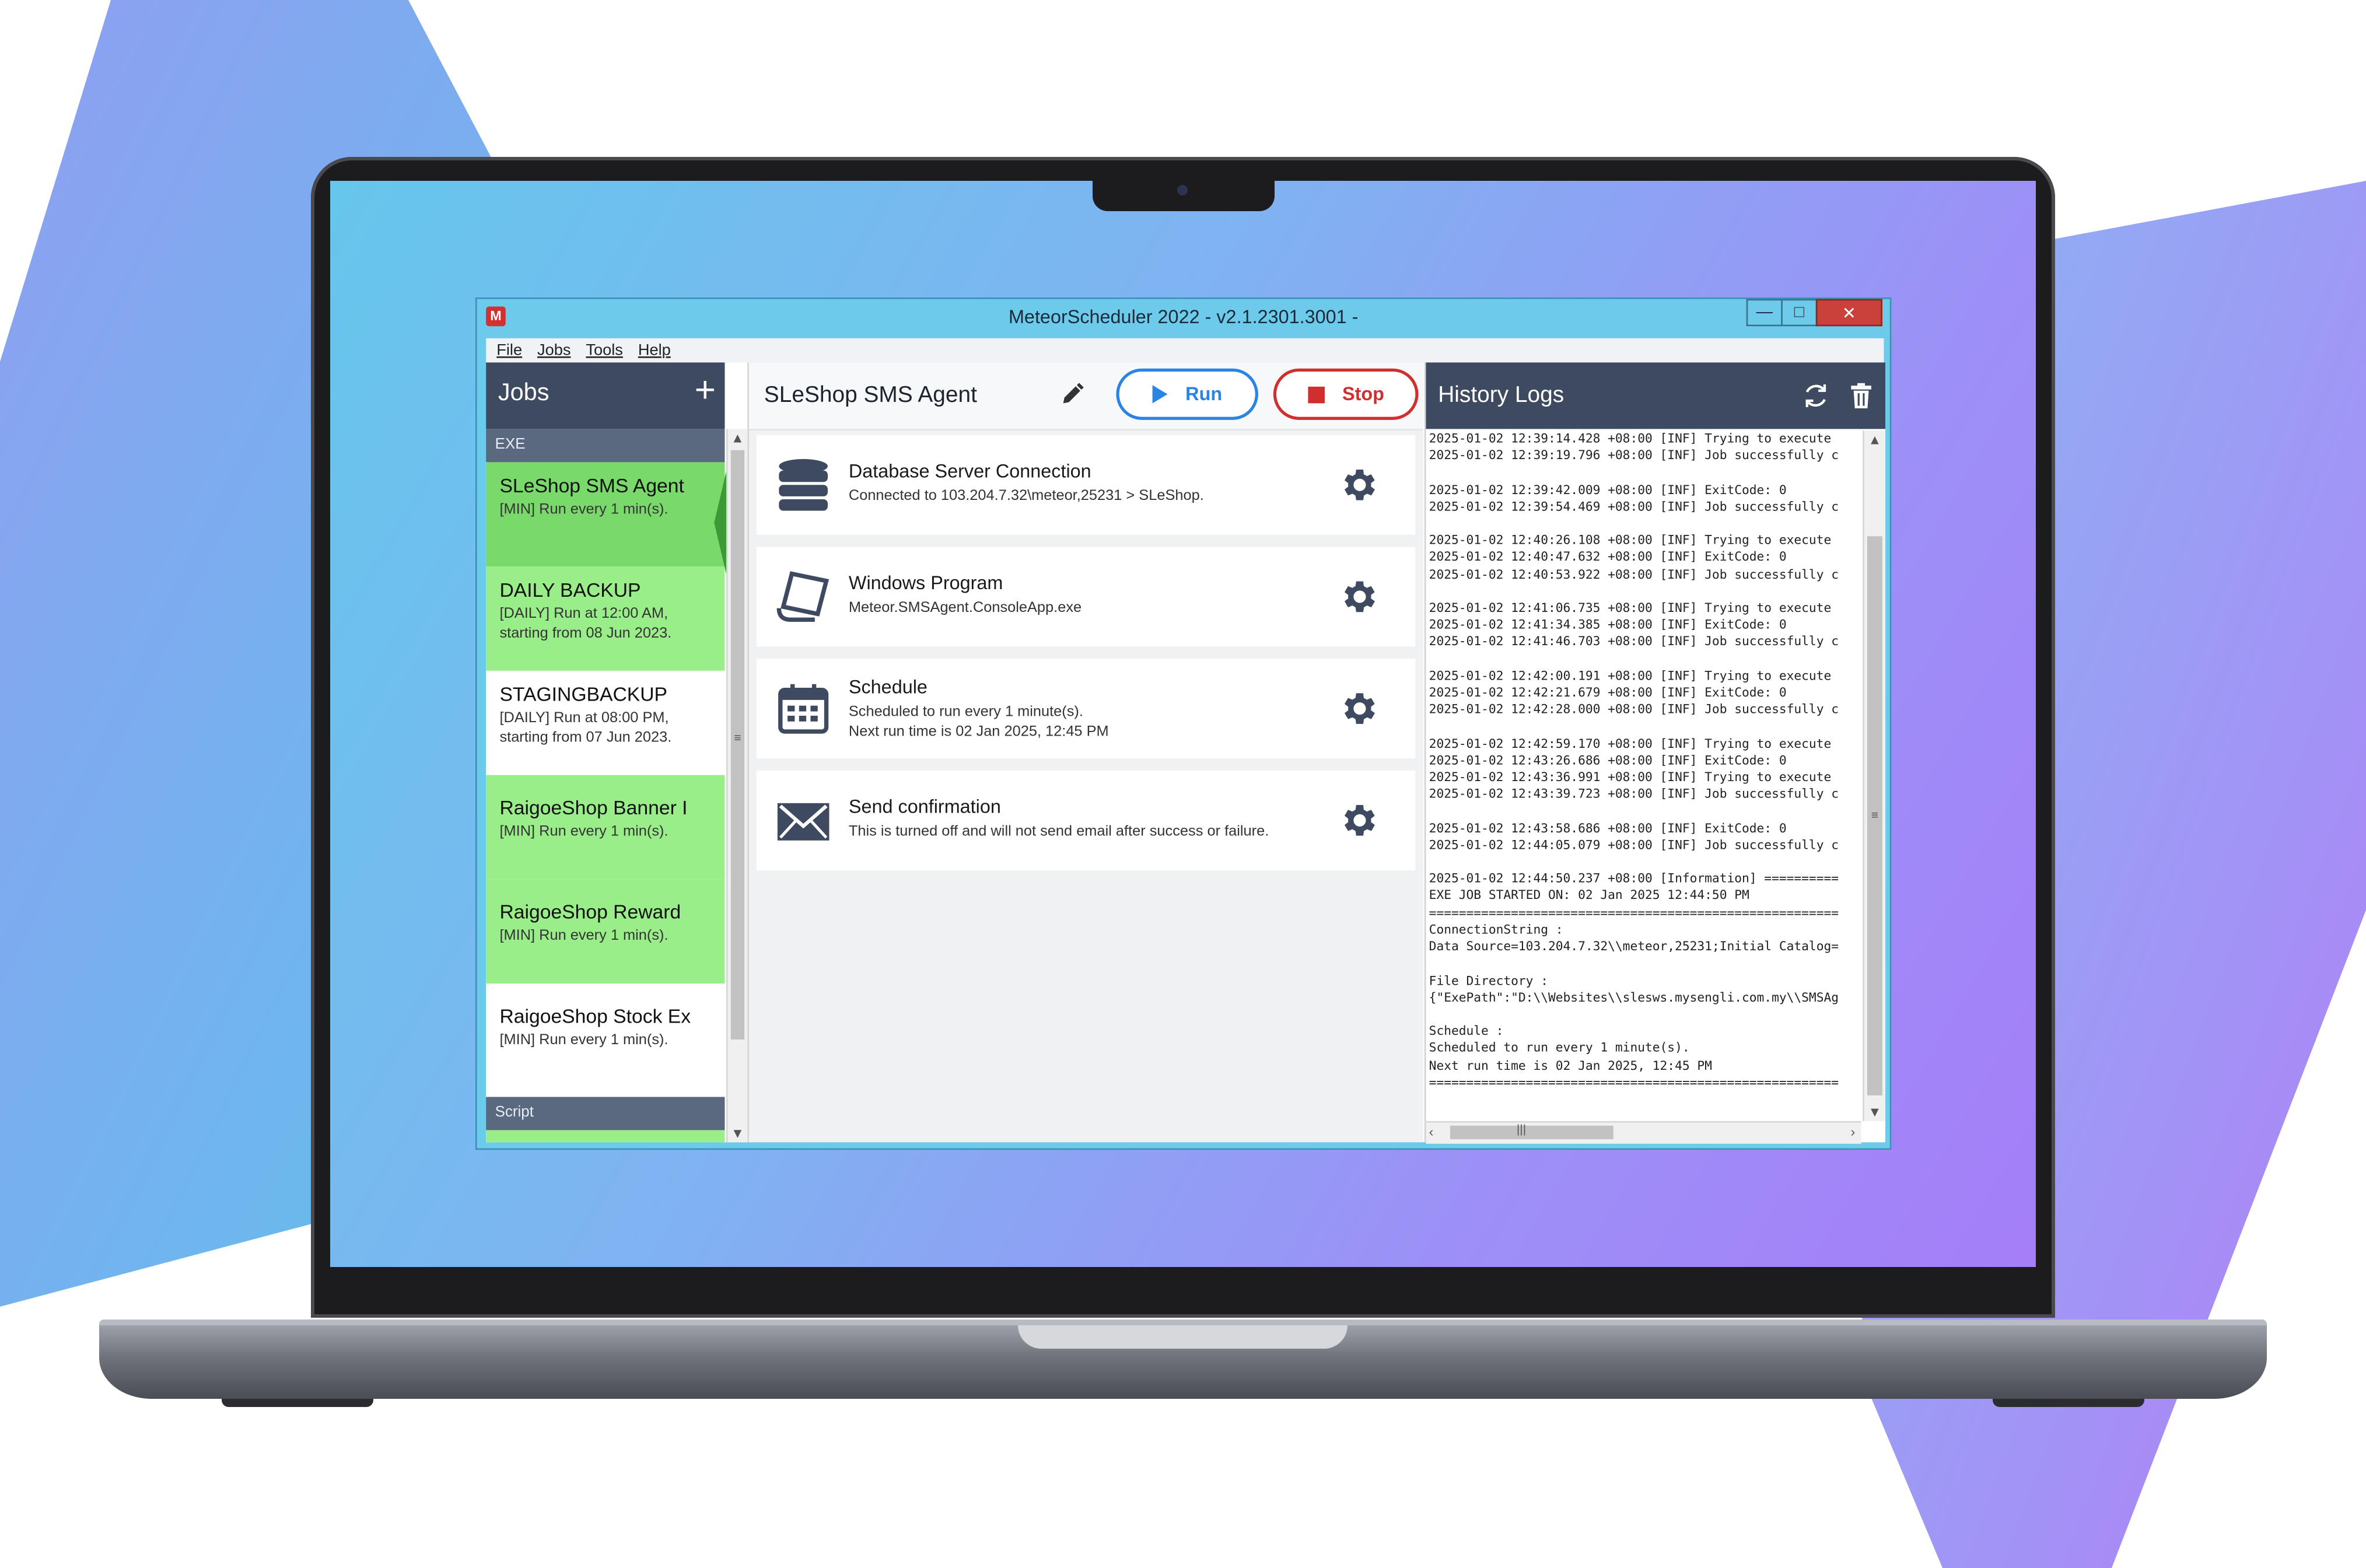  I want to click on maximize-button: □, so click(1799, 313).